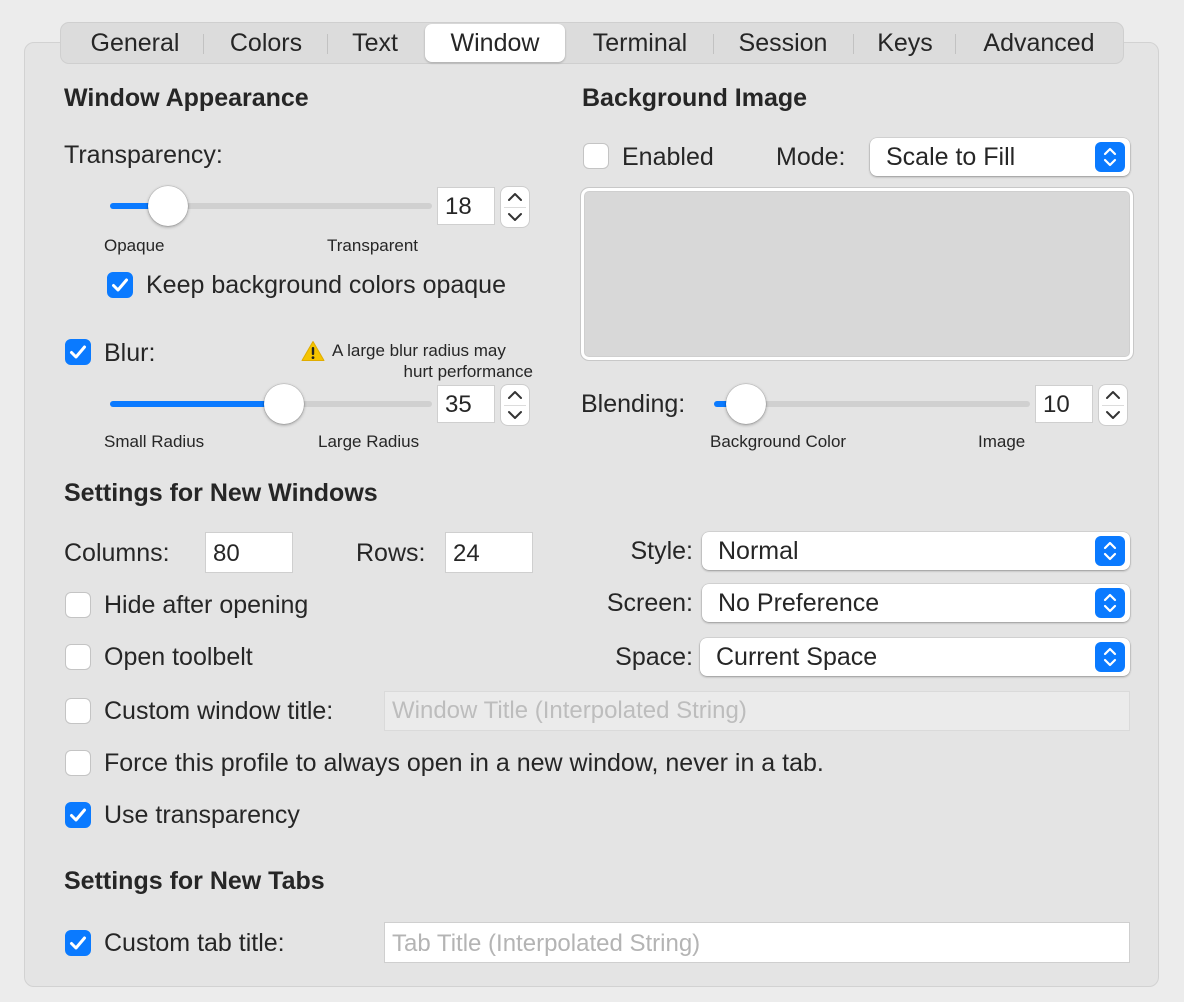 Image resolution: width=1184 pixels, height=1002 pixels. What do you see at coordinates (633, 404) in the screenshot?
I see `blending-label: Blending:` at bounding box center [633, 404].